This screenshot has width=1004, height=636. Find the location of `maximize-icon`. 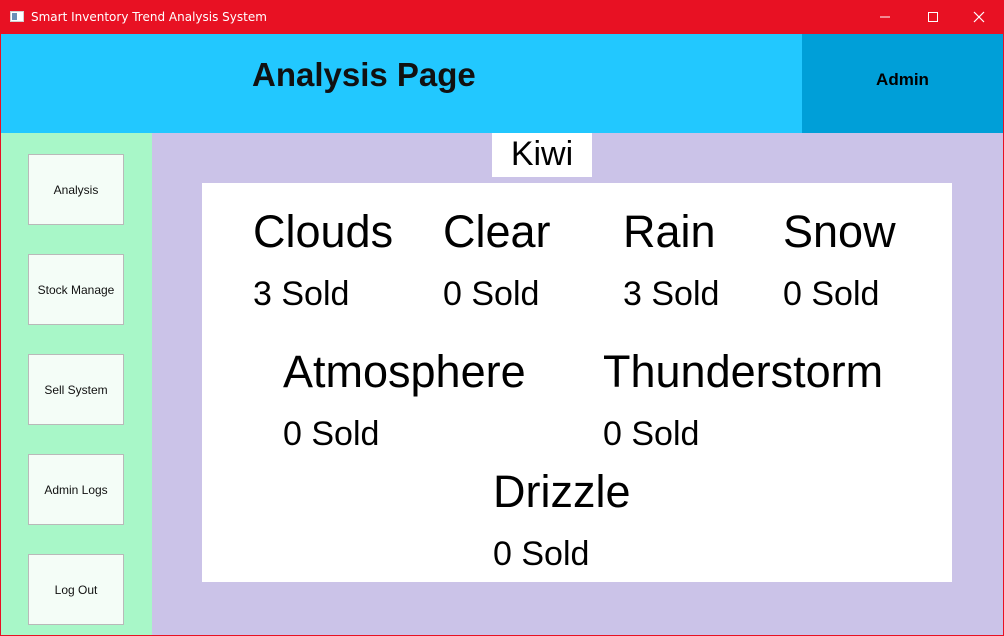

maximize-icon is located at coordinates (933, 17).